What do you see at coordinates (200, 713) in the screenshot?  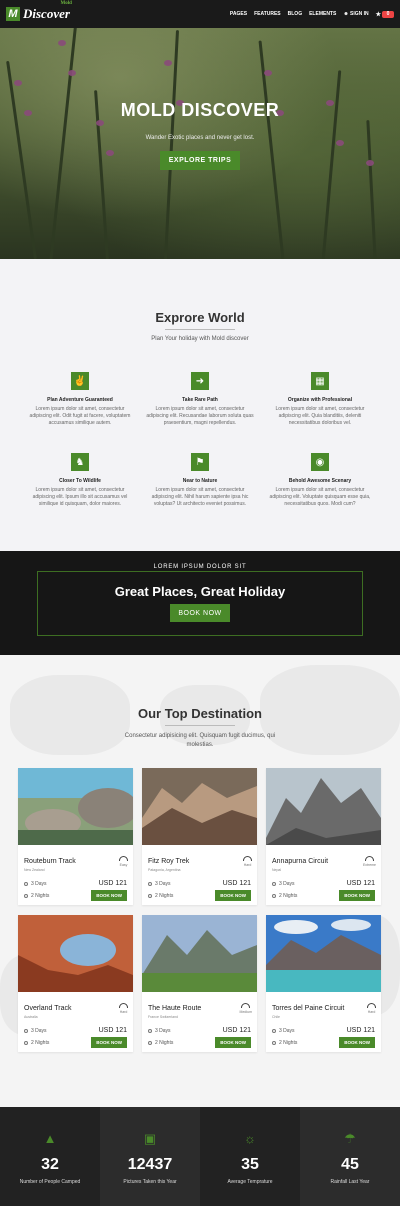 I see `destinations-title: Our Top Destination` at bounding box center [200, 713].